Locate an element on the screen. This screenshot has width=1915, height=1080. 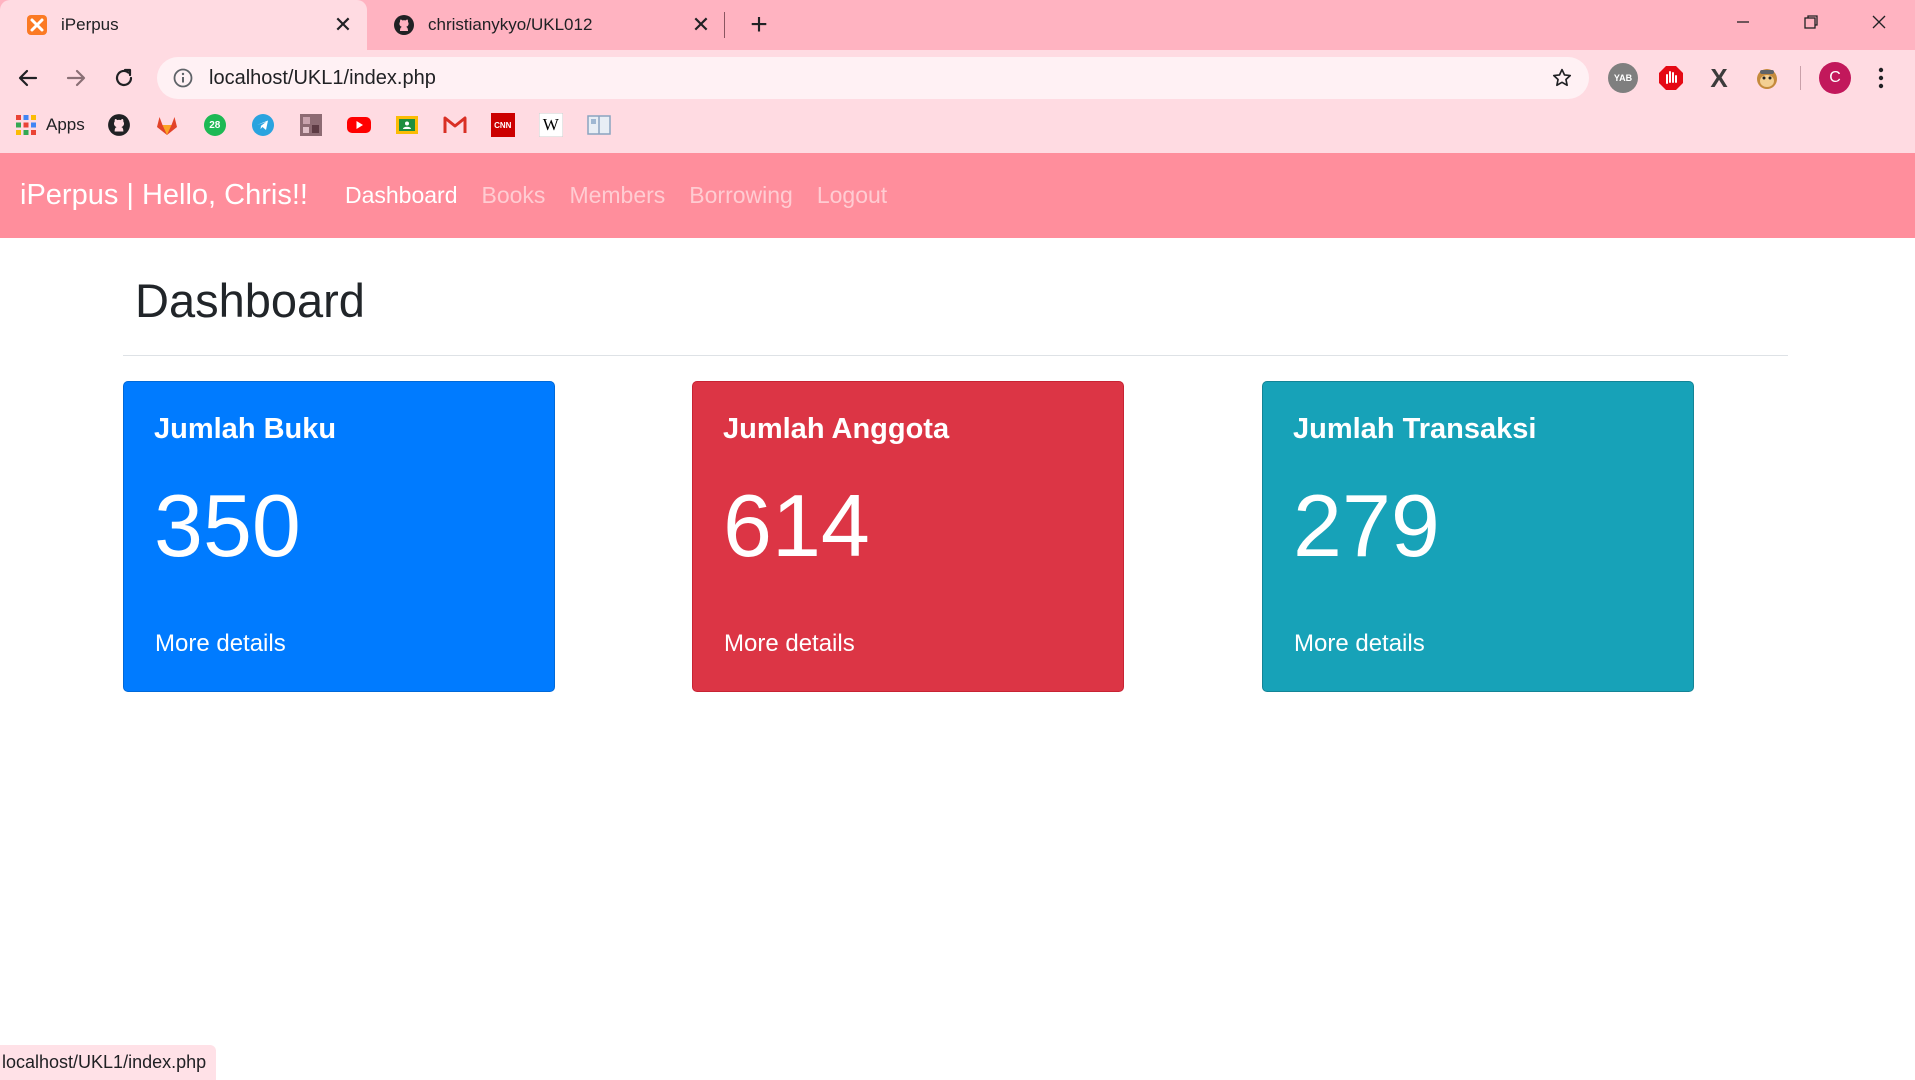
youtube-icon is located at coordinates (359, 125).